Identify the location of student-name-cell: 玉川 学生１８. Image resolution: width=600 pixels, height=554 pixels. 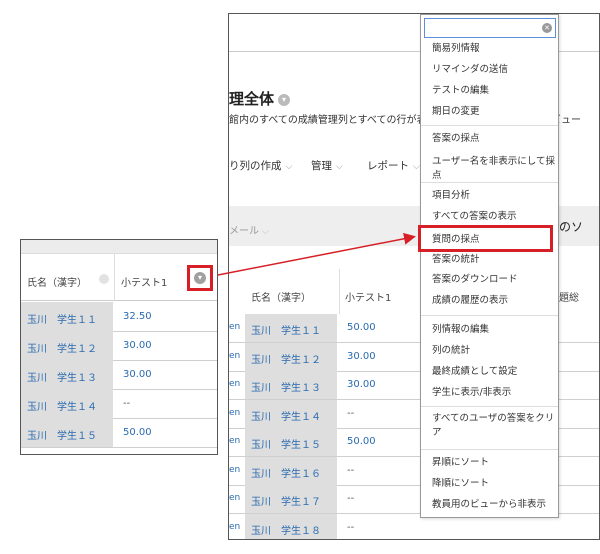
(291, 526).